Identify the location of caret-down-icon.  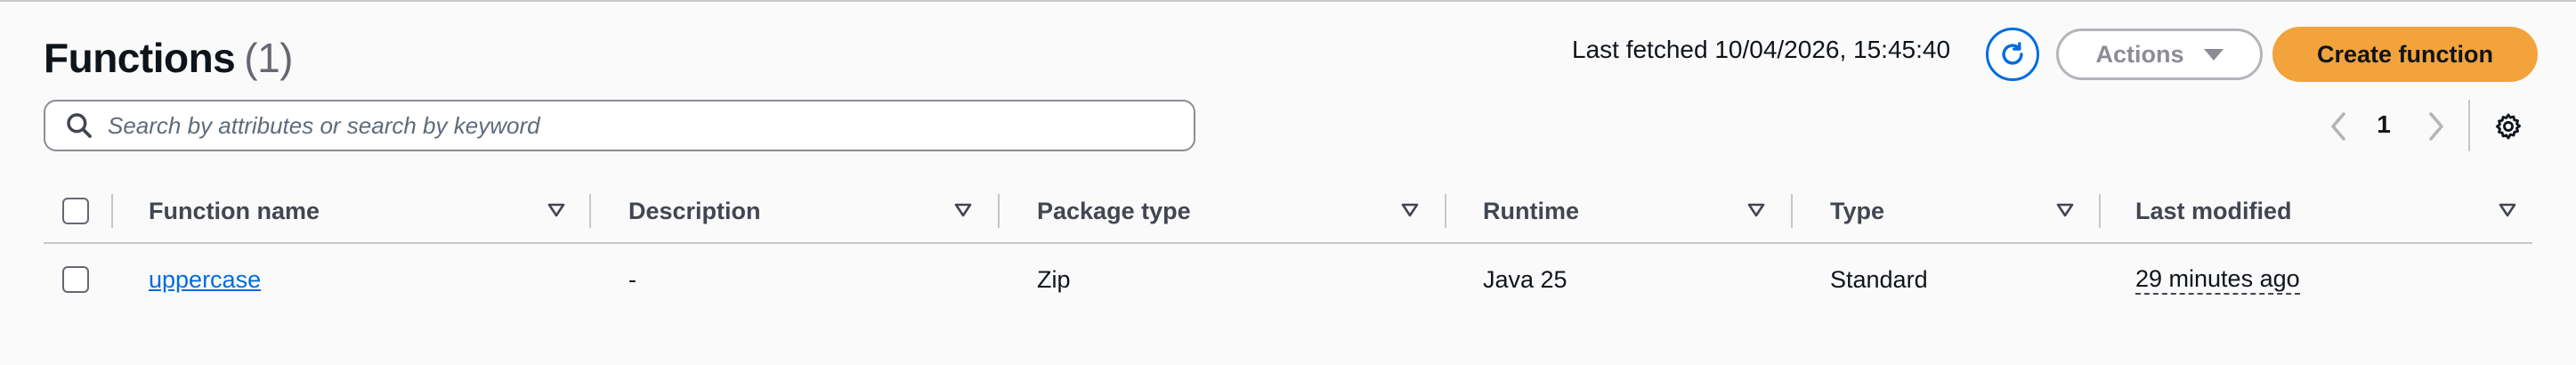
(2213, 54).